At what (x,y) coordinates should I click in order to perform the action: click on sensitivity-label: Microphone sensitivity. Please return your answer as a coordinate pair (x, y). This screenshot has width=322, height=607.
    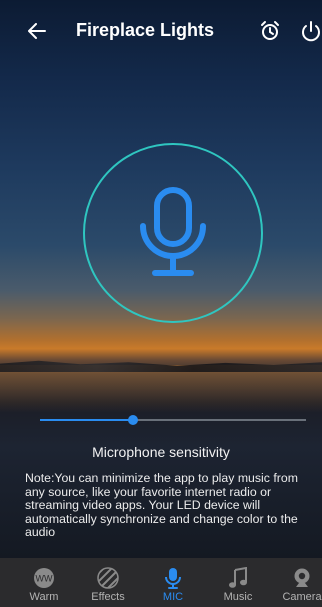
    Looking at the image, I should click on (161, 452).